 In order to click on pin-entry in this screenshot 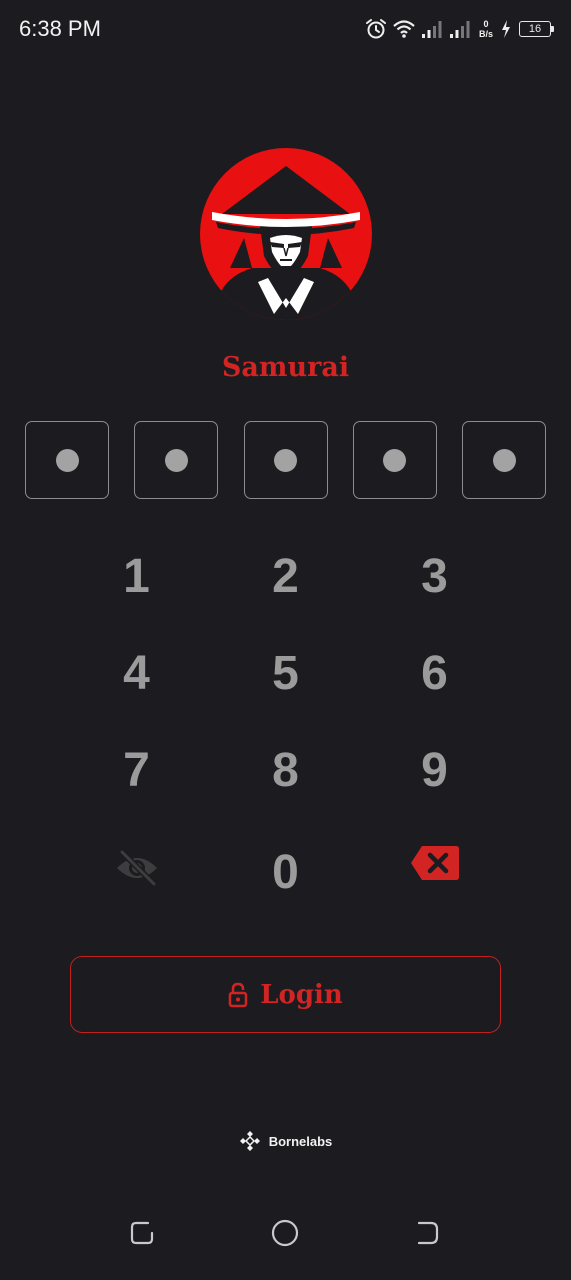, I will do `click(285, 460)`.